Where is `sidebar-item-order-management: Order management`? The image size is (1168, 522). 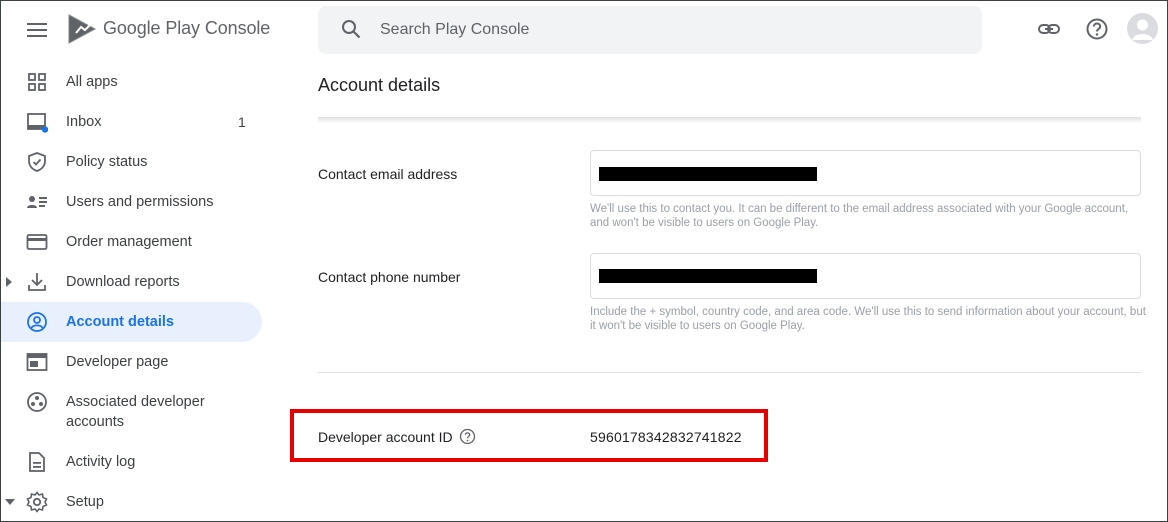 sidebar-item-order-management: Order management is located at coordinates (137, 242).